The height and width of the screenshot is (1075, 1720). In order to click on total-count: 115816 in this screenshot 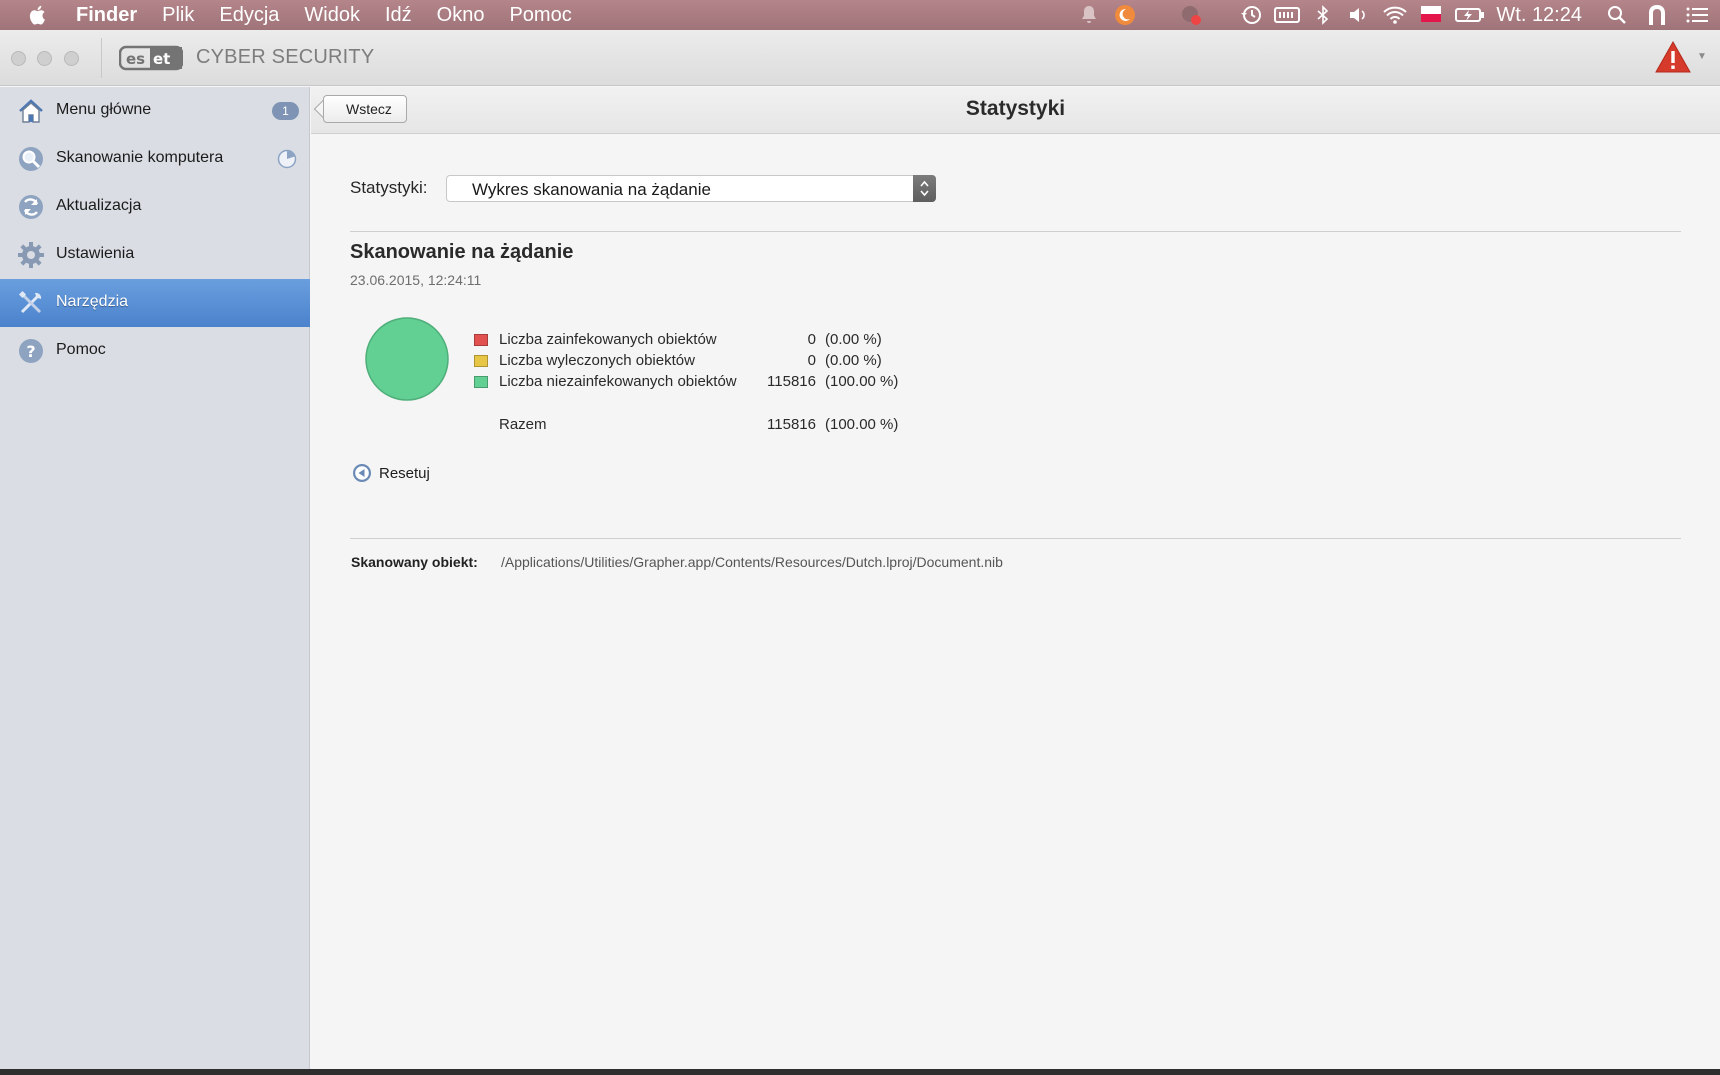, I will do `click(791, 424)`.